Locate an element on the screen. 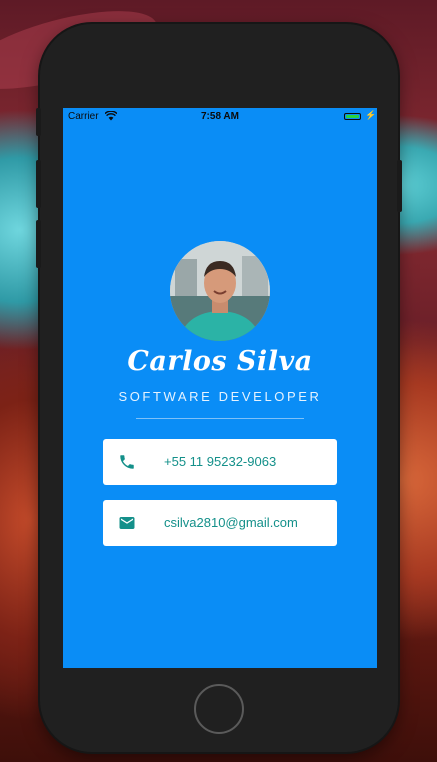 The width and height of the screenshot is (437, 762). divider is located at coordinates (220, 418).